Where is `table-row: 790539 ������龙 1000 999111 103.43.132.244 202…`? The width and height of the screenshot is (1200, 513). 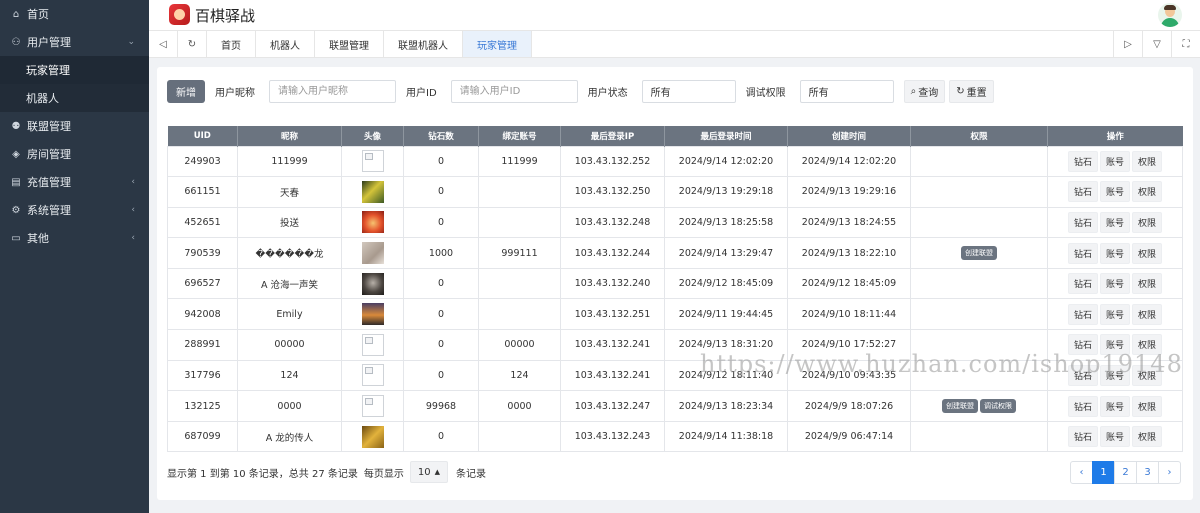 table-row: 790539 ������龙 1000 999111 103.43.132.244 202… is located at coordinates (675, 253).